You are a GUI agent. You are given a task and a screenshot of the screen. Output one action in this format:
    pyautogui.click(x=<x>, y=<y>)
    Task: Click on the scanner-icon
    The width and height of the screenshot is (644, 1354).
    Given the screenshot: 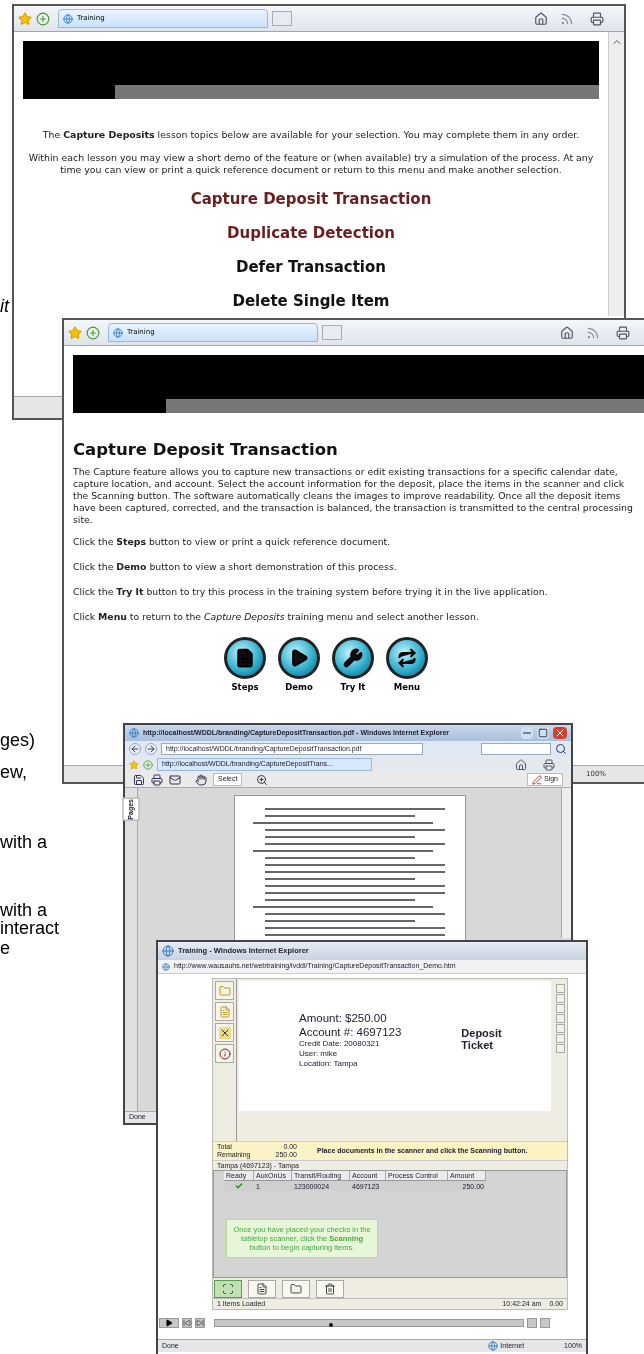 What is the action you would take?
    pyautogui.click(x=228, y=1289)
    